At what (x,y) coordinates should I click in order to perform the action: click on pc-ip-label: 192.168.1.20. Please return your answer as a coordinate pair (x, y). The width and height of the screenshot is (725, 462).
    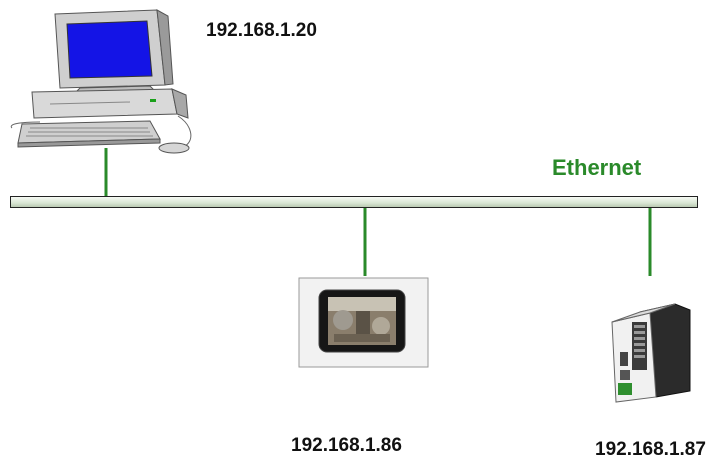
    Looking at the image, I should click on (261, 30).